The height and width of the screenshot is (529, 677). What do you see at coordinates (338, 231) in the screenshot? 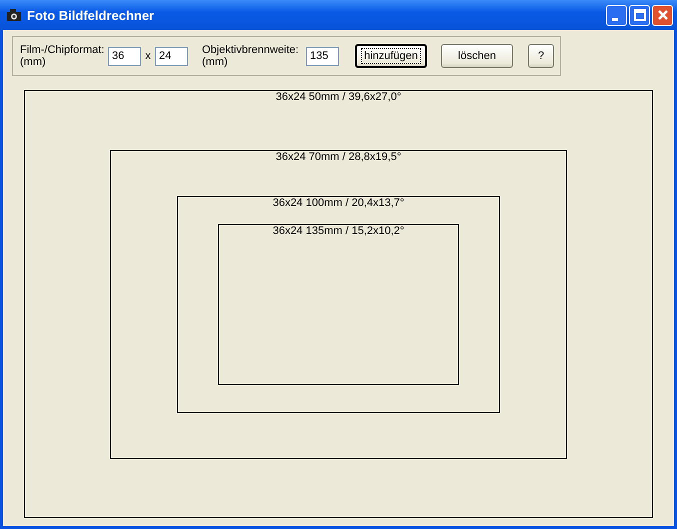
I see `frame-label: 36x24 135mm / 15,2x10,2°` at bounding box center [338, 231].